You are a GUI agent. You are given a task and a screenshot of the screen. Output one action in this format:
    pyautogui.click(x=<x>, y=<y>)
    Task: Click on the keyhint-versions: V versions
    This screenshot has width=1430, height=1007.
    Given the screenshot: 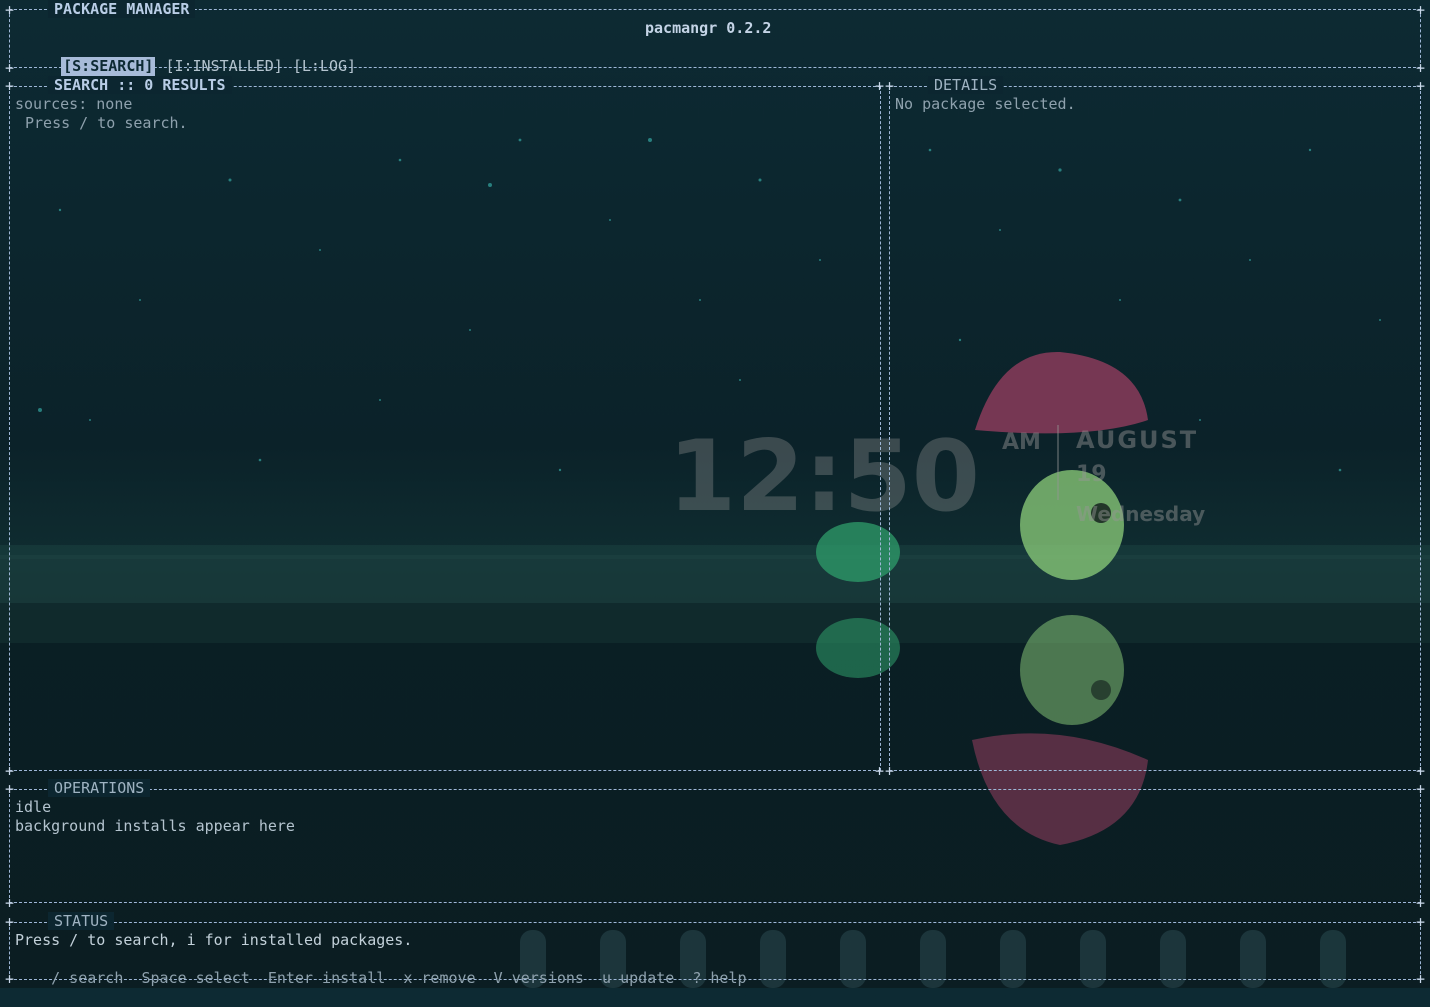 What is the action you would take?
    pyautogui.click(x=538, y=978)
    